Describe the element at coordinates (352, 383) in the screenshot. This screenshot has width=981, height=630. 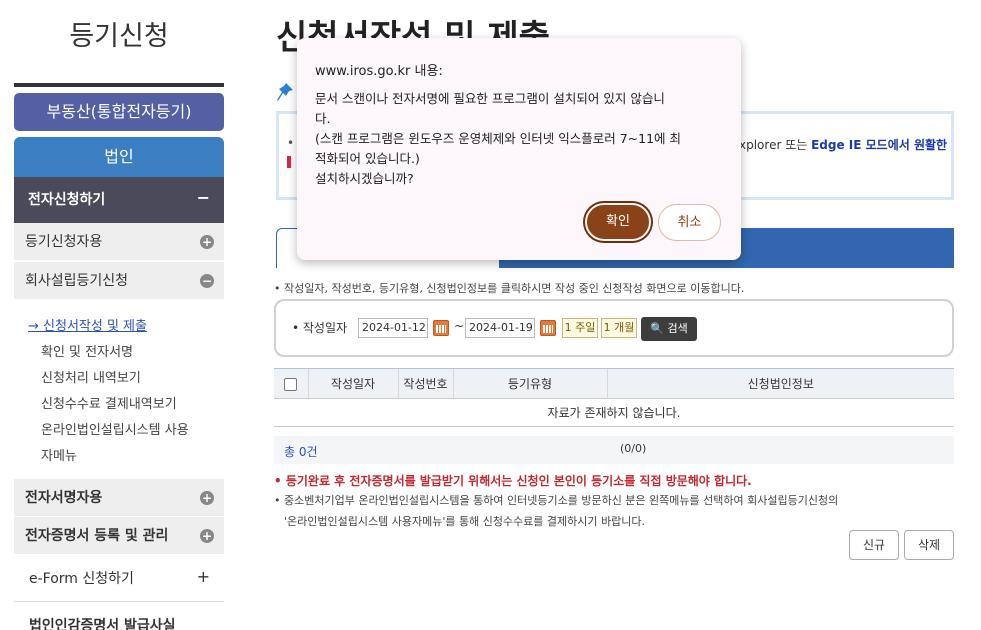
I see `col-date: 작성일자` at that location.